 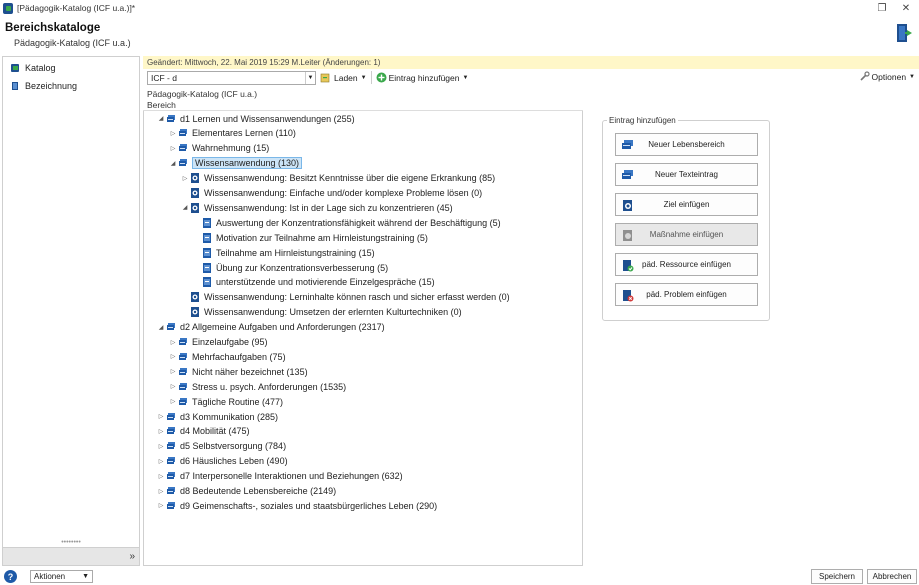 I want to click on funnel-icon: ▼, so click(x=85, y=576).